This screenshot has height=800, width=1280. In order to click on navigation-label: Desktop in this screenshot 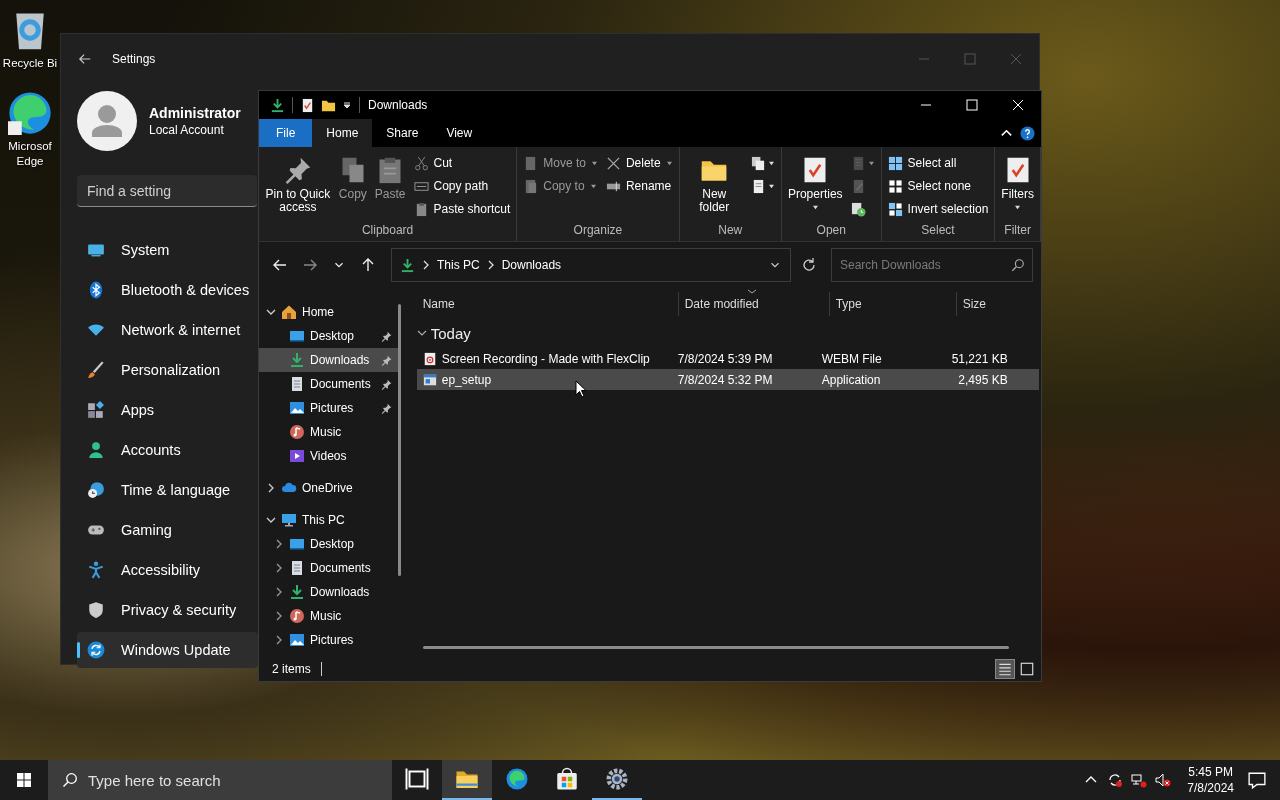, I will do `click(332, 336)`.